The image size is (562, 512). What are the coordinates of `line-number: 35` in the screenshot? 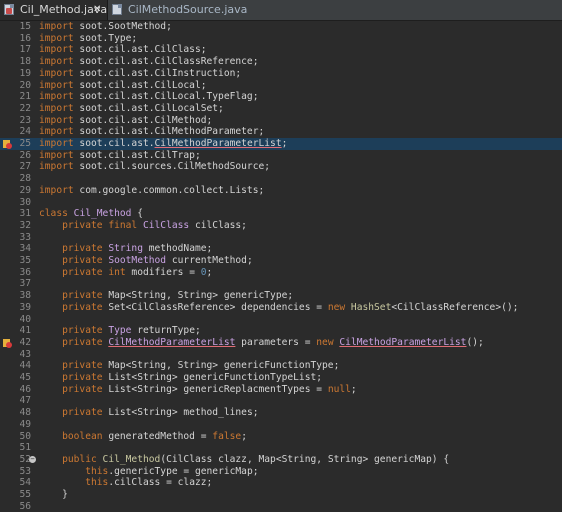 It's located at (25, 260).